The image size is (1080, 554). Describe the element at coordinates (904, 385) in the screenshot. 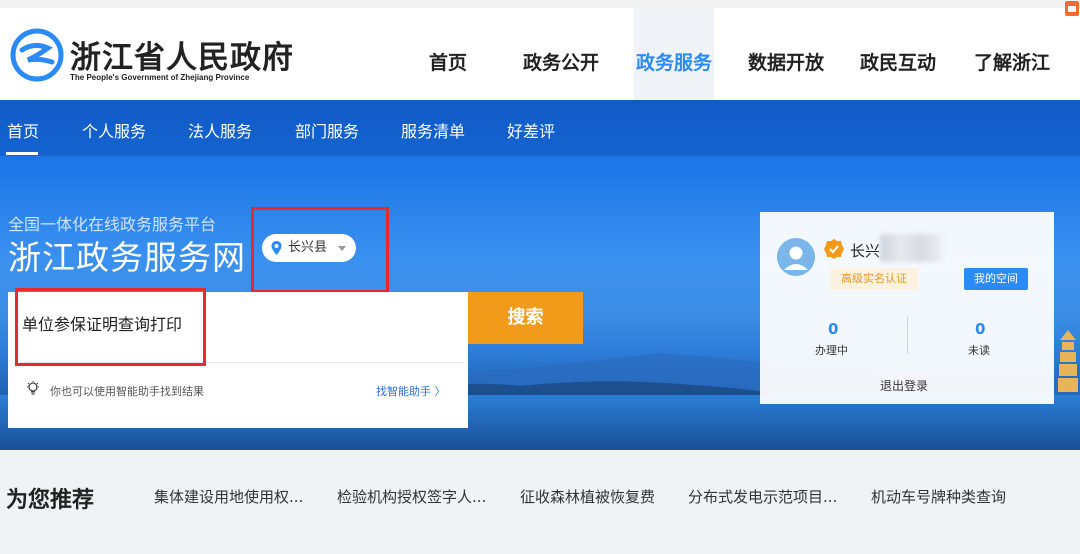

I see `logout-button: 退出登录` at that location.